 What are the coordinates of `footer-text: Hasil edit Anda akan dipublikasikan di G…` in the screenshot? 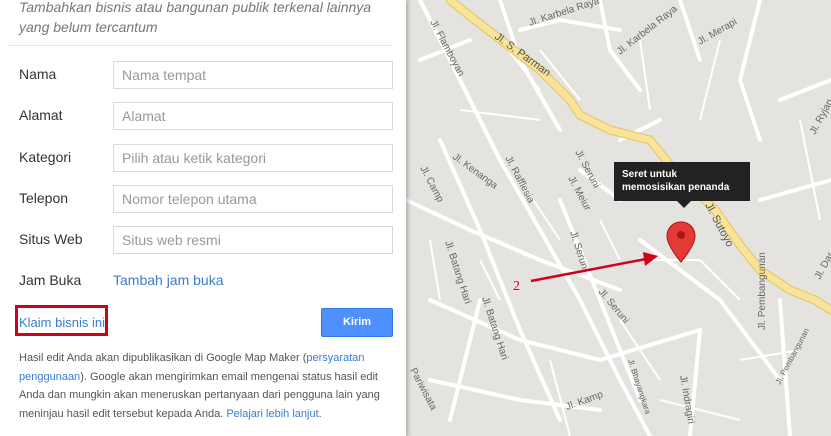 It's located at (163, 358).